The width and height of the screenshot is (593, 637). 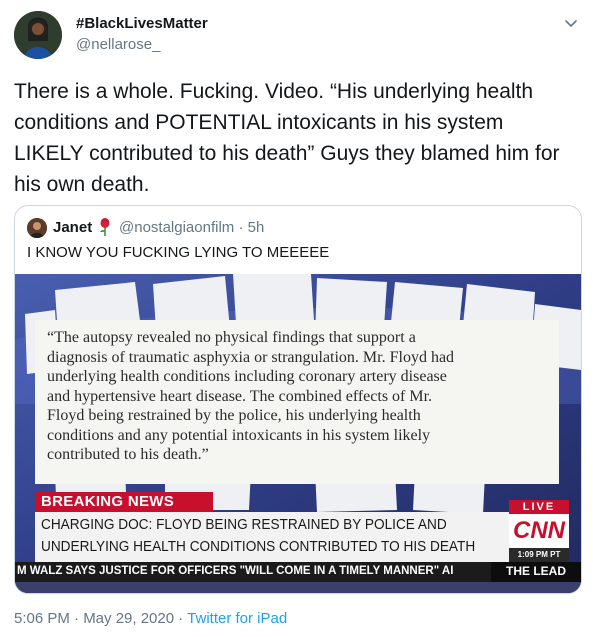 What do you see at coordinates (177, 227) in the screenshot?
I see `quoted-handle-text: @nostalgiaonfilm` at bounding box center [177, 227].